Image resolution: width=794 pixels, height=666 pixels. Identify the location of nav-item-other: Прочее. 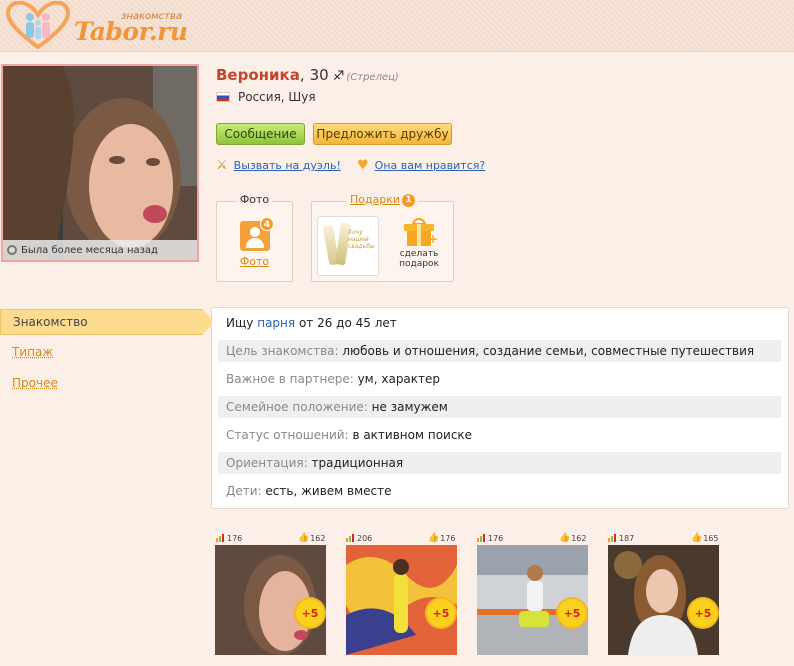
(35, 383).